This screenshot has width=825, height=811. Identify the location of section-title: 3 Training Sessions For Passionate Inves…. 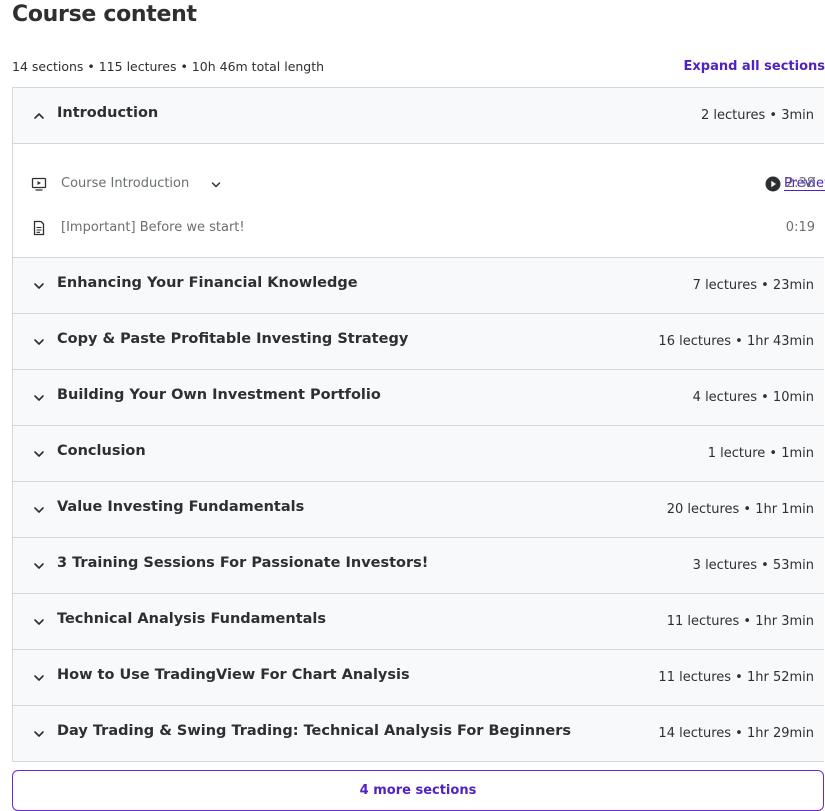
(243, 563).